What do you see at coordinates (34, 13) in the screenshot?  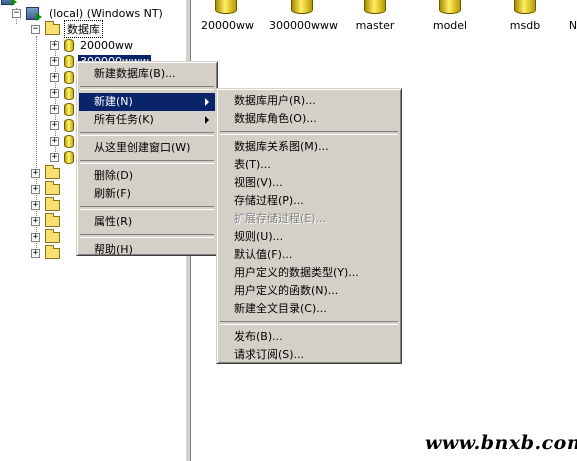 I see `server-running-icon` at bounding box center [34, 13].